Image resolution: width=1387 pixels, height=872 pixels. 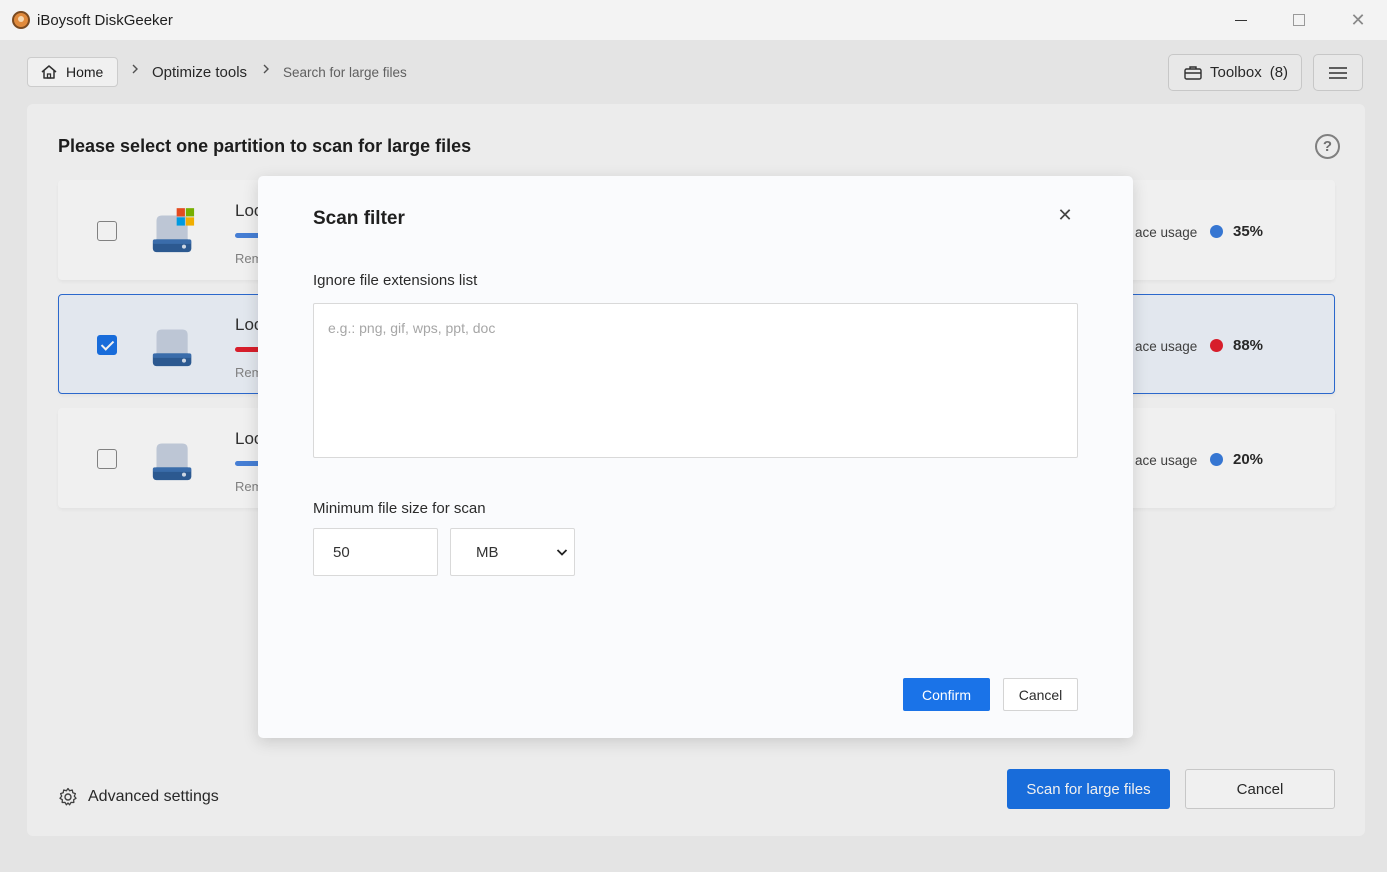 What do you see at coordinates (1299, 20) in the screenshot?
I see `maximize-button` at bounding box center [1299, 20].